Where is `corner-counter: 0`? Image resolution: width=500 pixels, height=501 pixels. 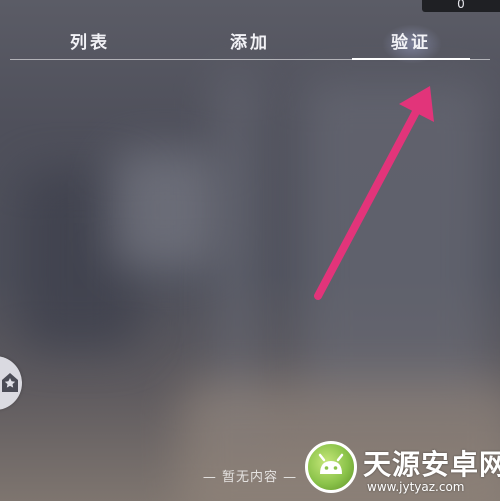
corner-counter: 0 is located at coordinates (461, 6).